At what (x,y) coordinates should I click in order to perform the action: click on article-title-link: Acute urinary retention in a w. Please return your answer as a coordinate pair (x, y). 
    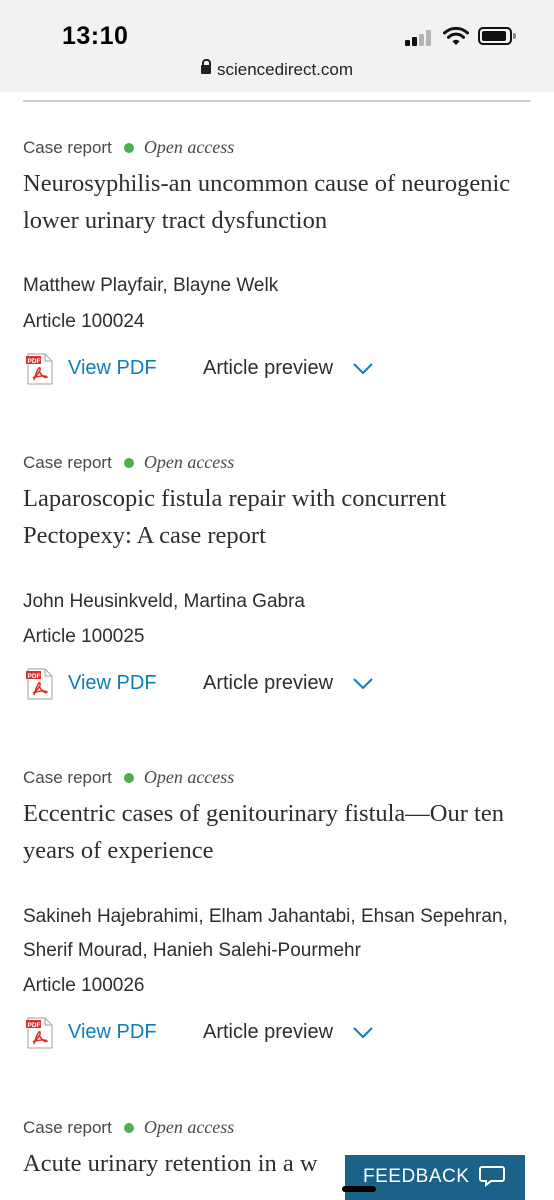
    Looking at the image, I should click on (188, 1163).